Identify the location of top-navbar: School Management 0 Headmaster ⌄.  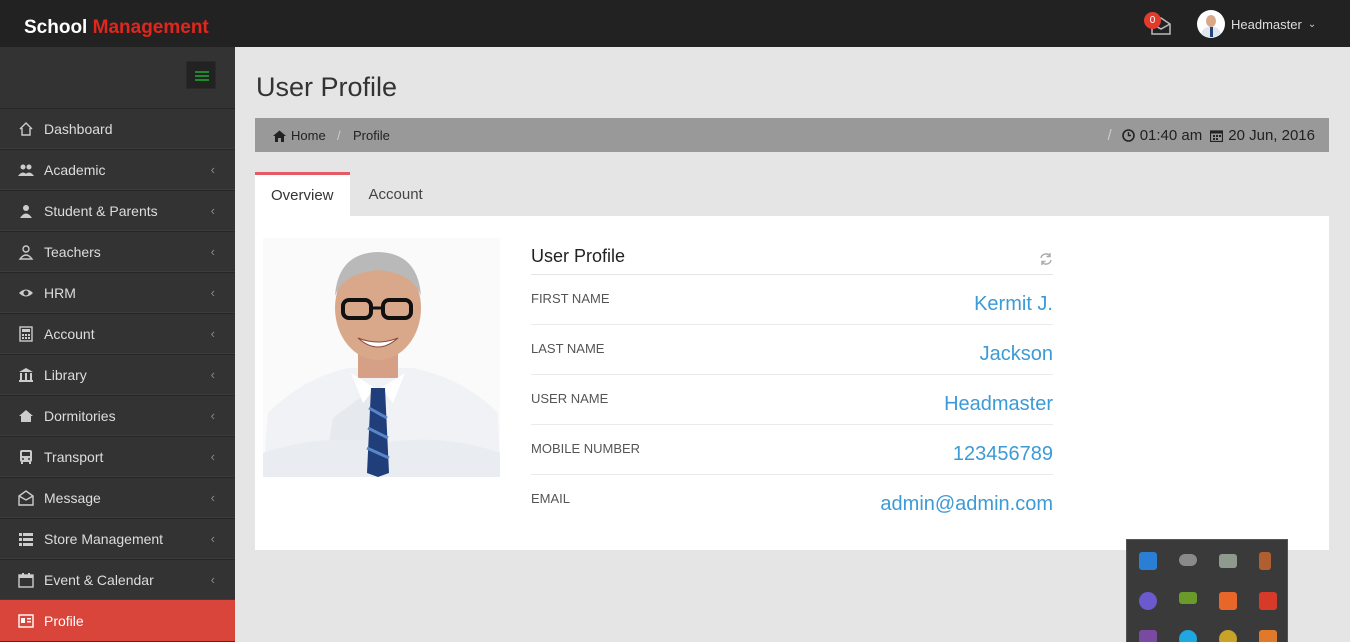
(675, 23).